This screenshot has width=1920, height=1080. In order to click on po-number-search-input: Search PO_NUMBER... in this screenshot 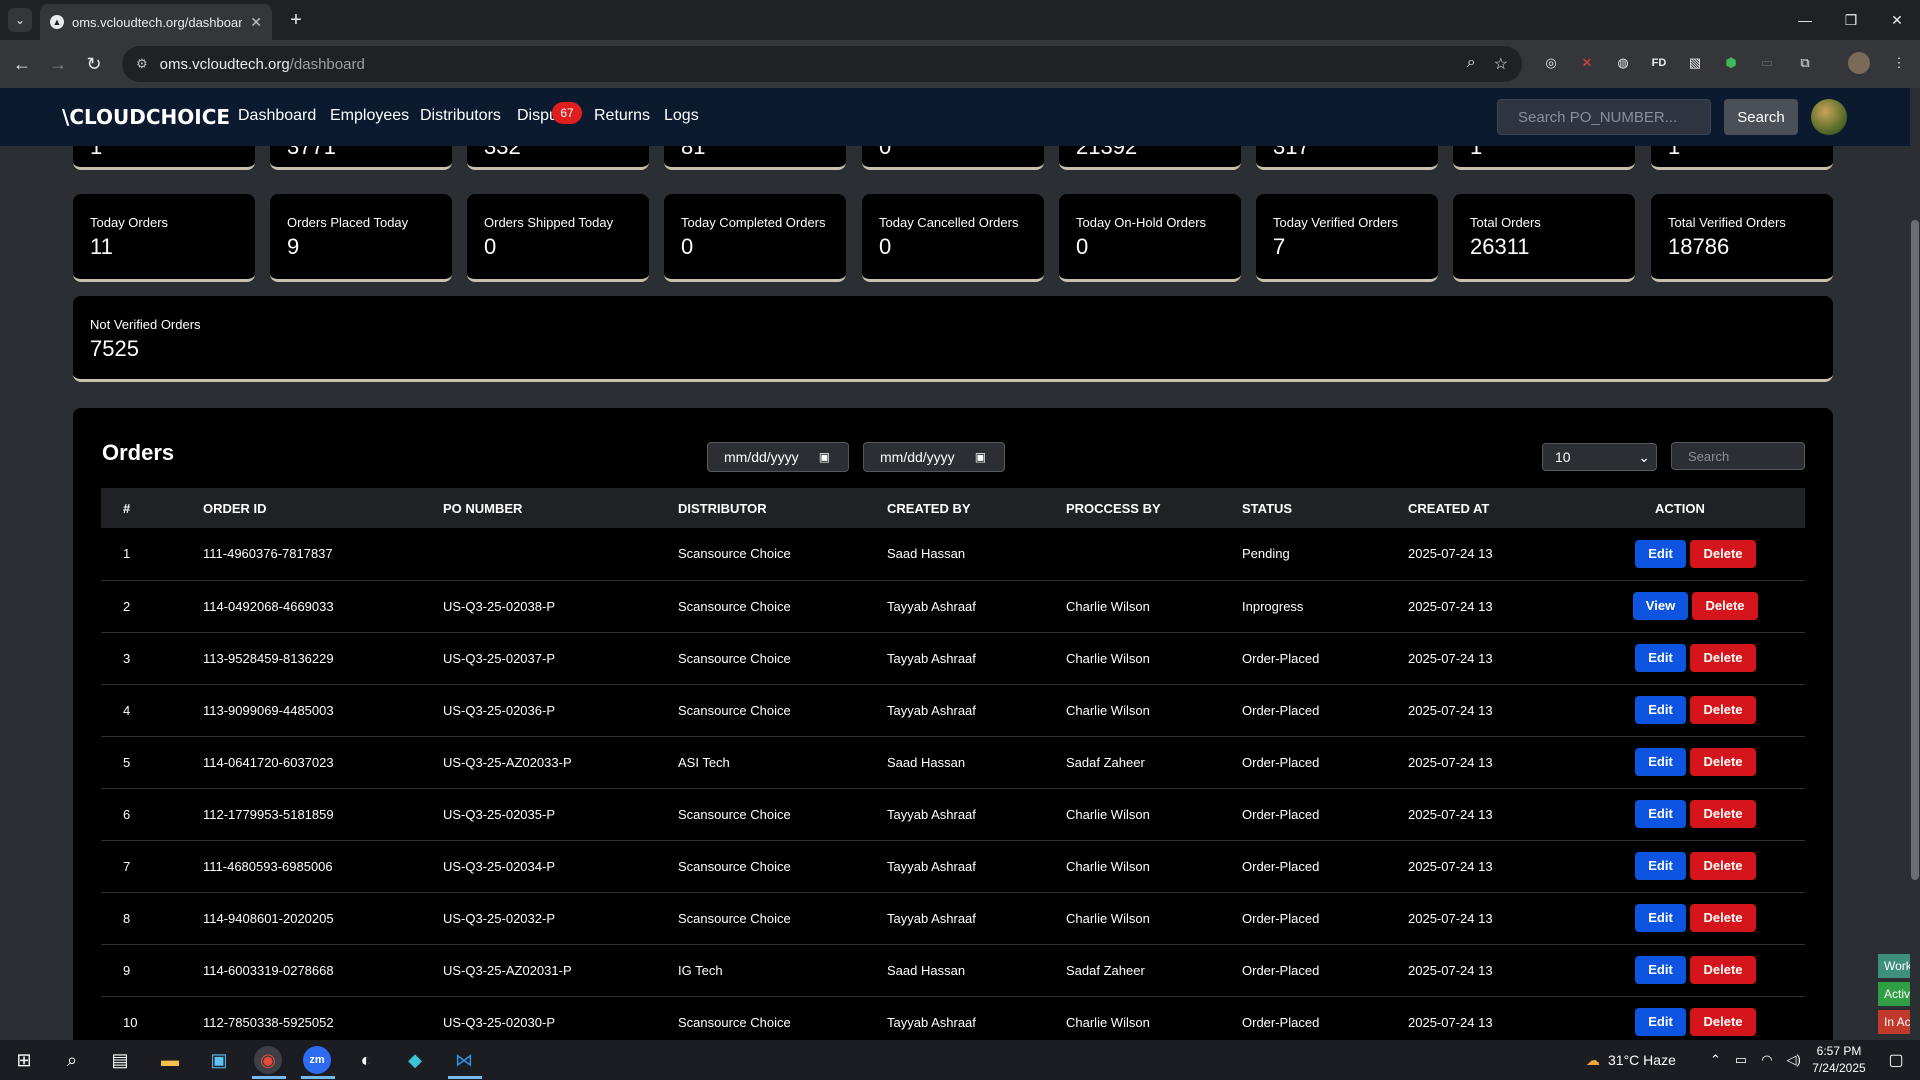, I will do `click(1604, 117)`.